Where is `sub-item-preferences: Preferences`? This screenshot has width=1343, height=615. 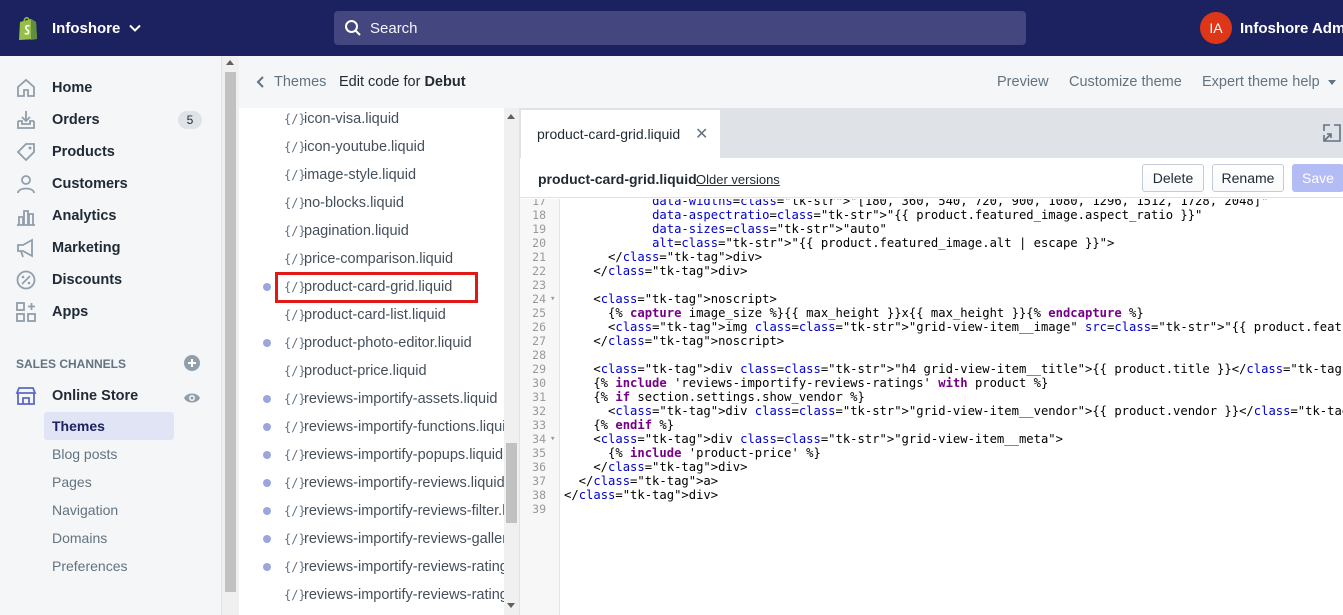 sub-item-preferences: Preferences is located at coordinates (109, 566).